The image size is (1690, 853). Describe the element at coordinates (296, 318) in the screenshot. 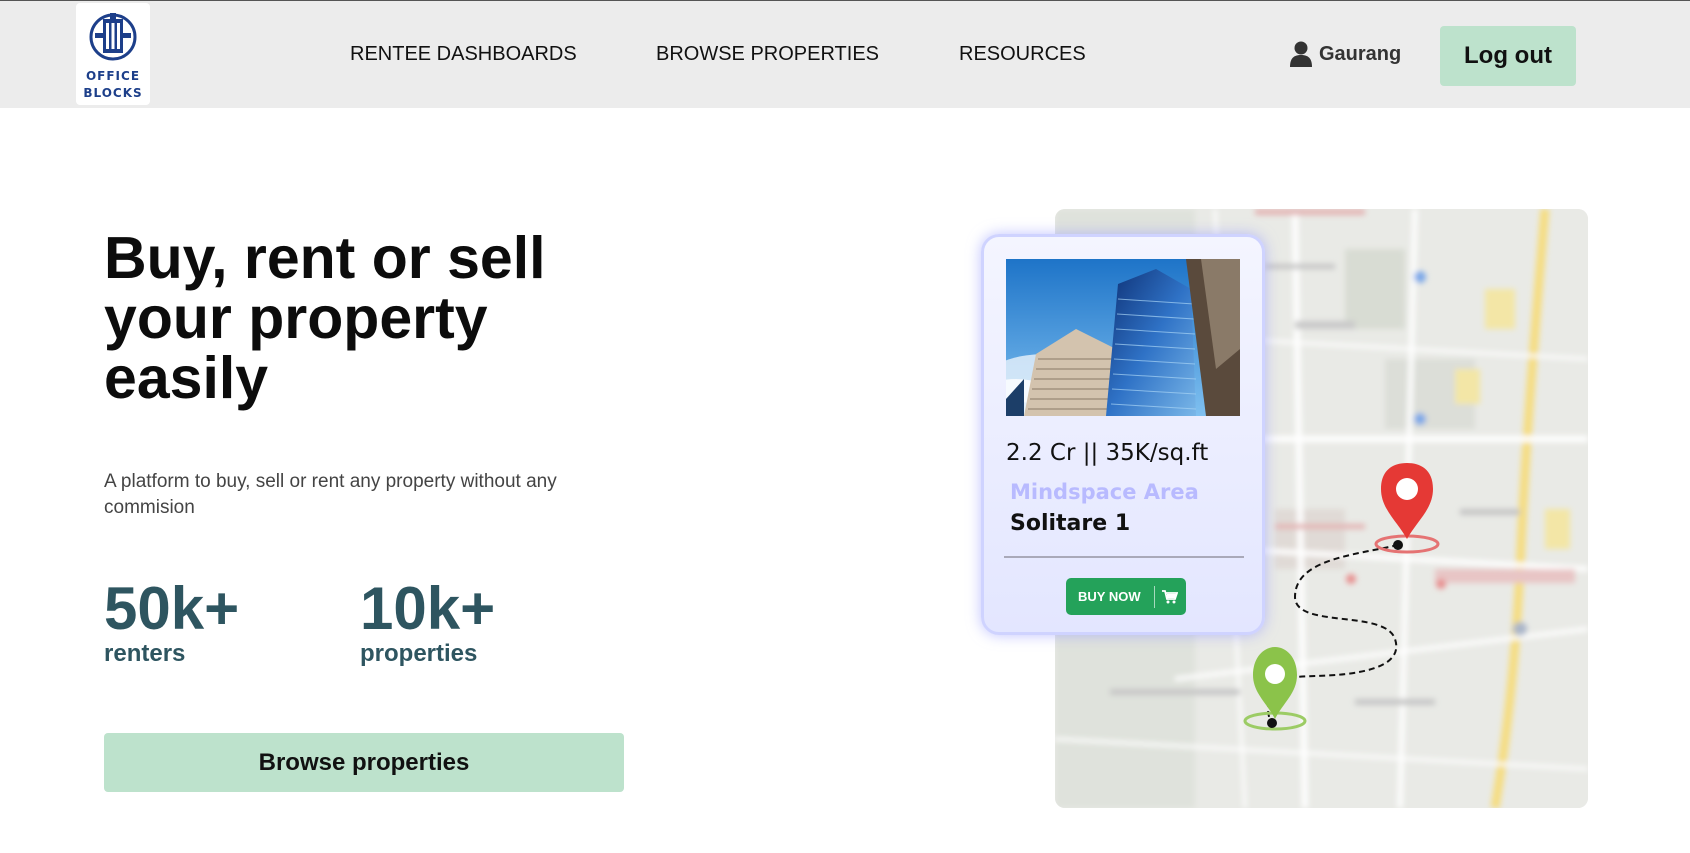

I see `hero-title-line-2: your property` at that location.